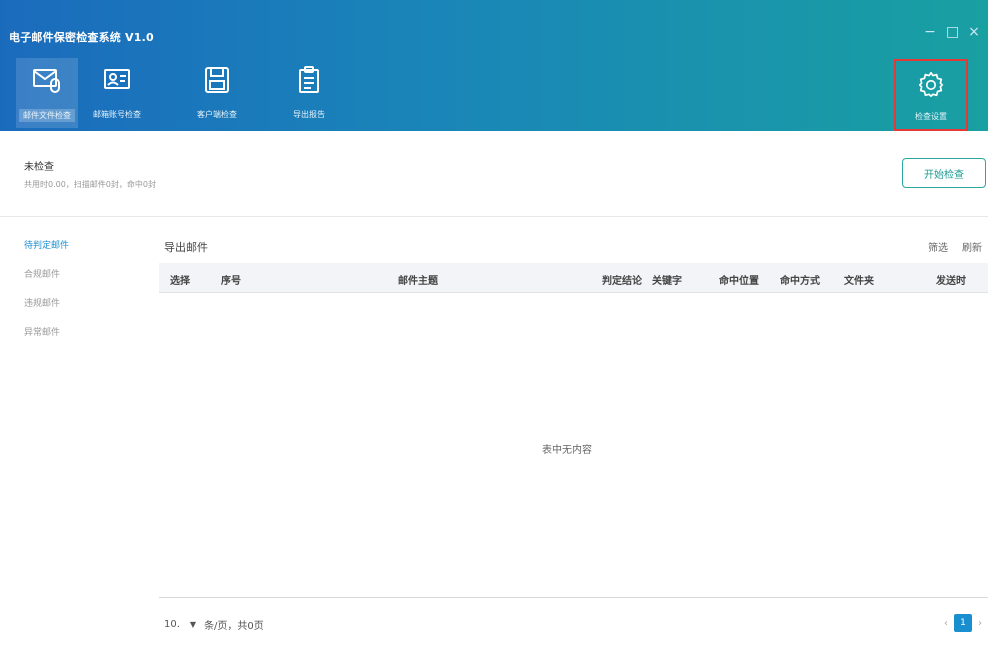  What do you see at coordinates (972, 246) in the screenshot?
I see `refresh-button: 刷新` at bounding box center [972, 246].